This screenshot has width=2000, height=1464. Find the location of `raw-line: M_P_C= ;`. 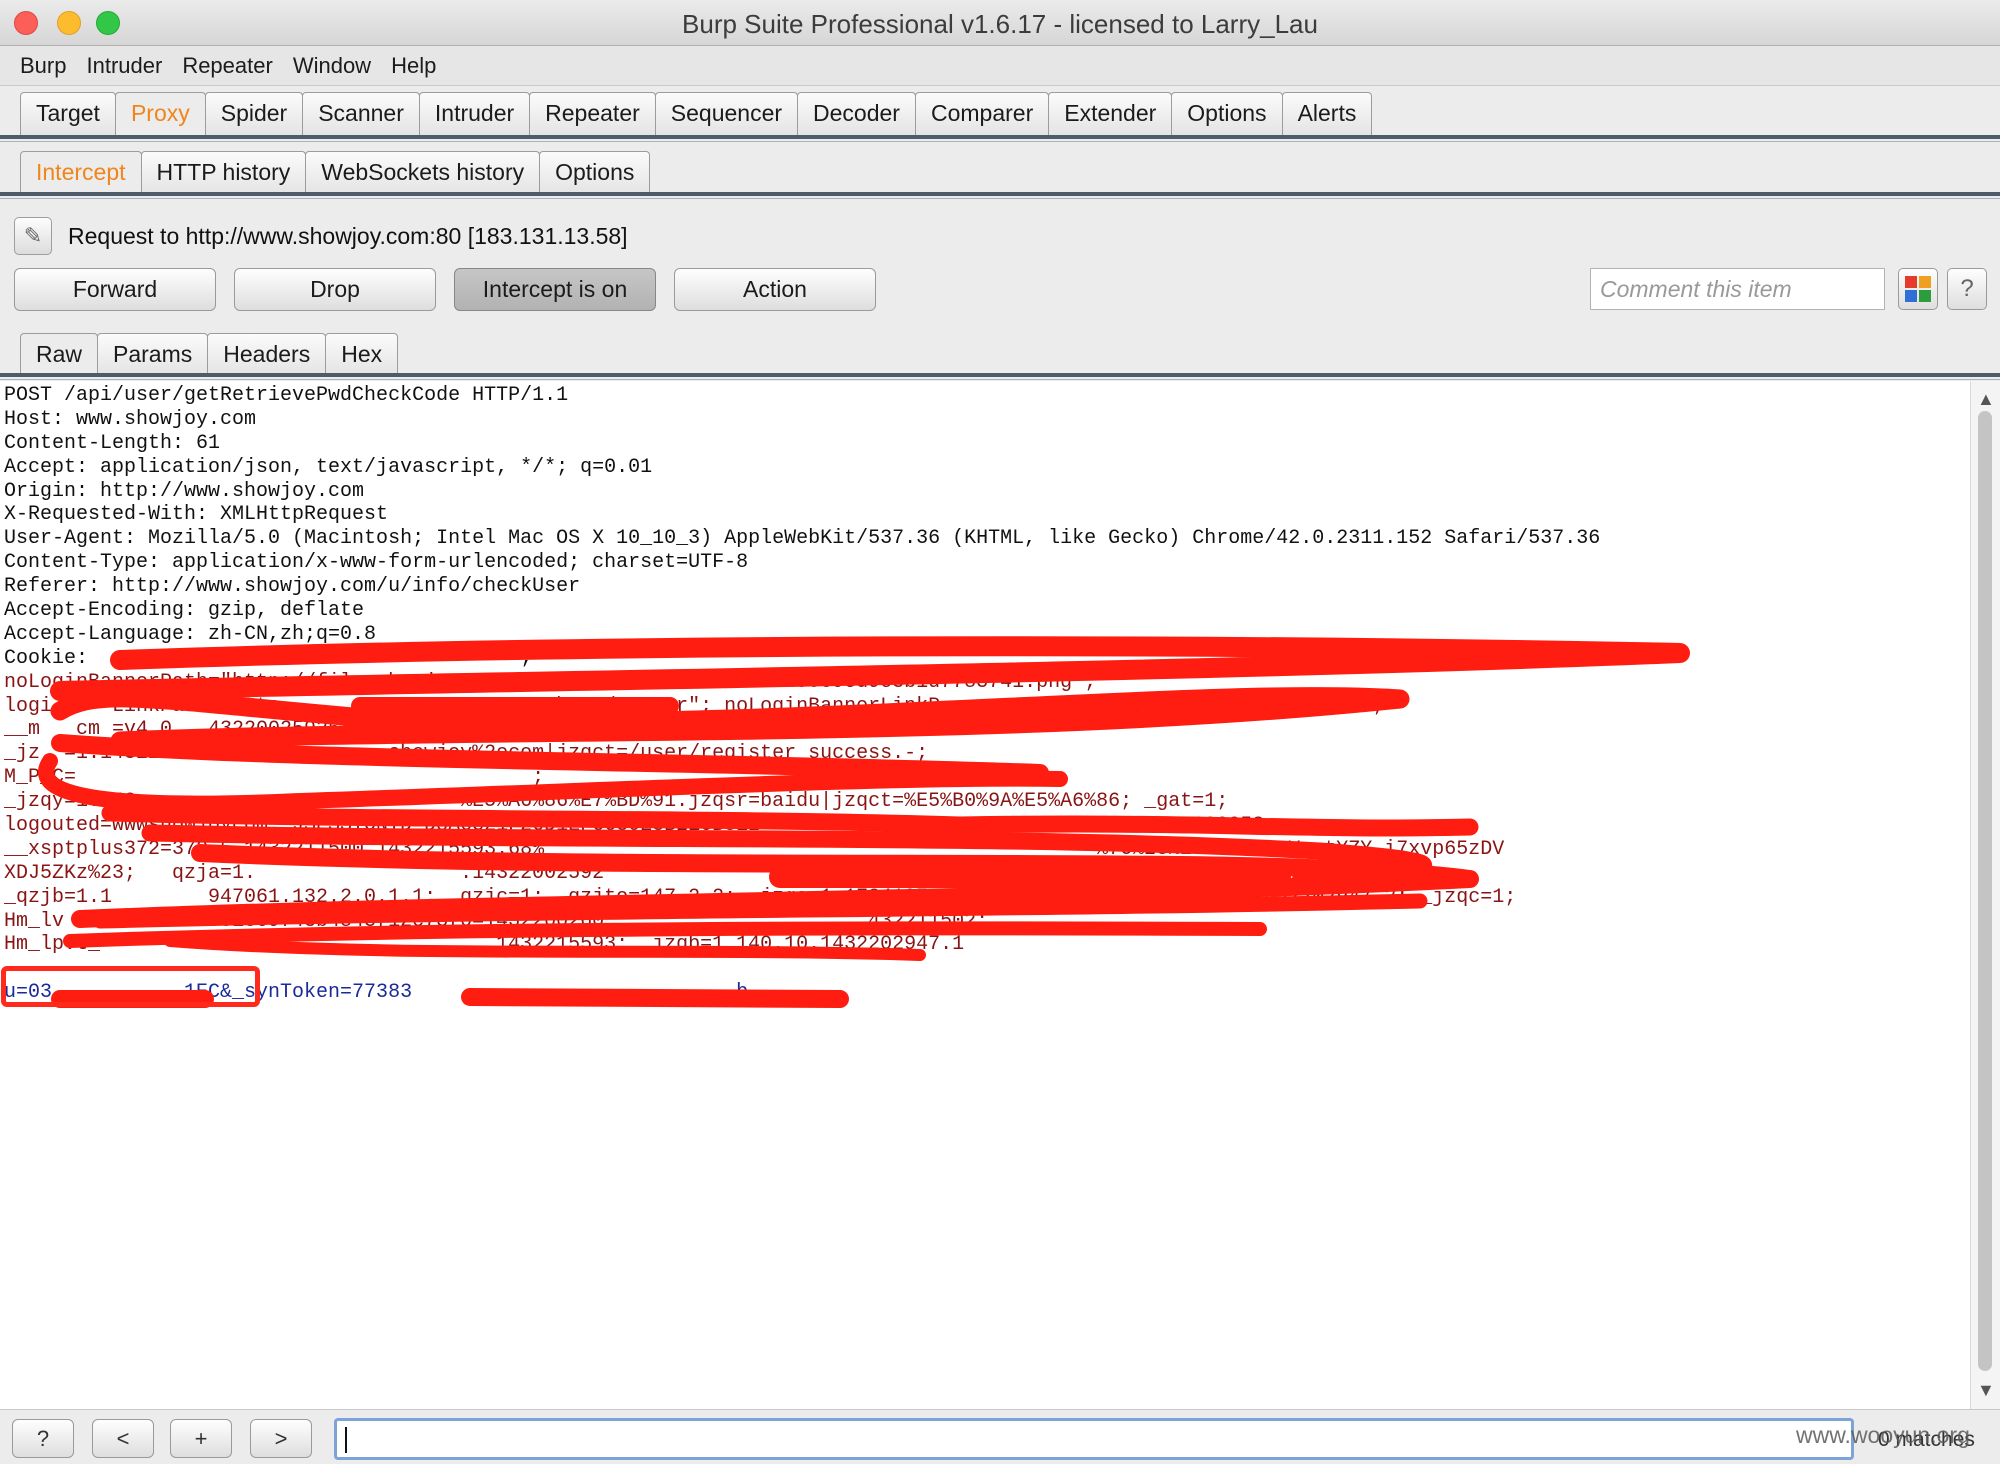

raw-line: M_P_C= ; is located at coordinates (274, 778).